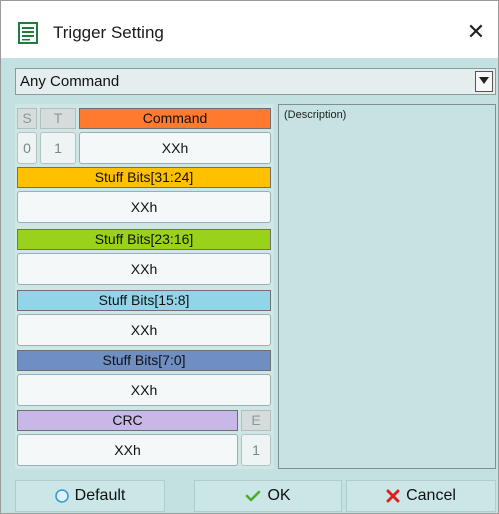 This screenshot has height=514, width=499. What do you see at coordinates (127, 450) in the screenshot?
I see `crc-value-field: XXh` at bounding box center [127, 450].